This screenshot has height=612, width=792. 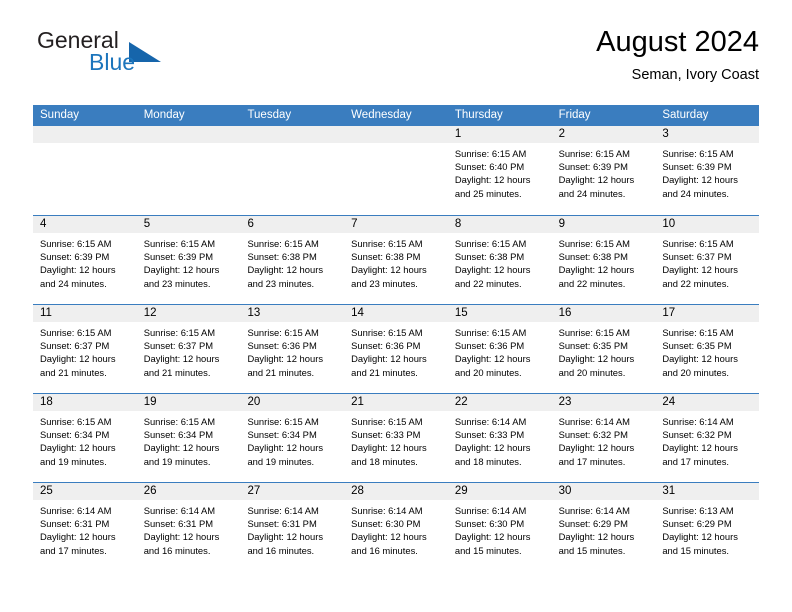 What do you see at coordinates (292, 491) in the screenshot?
I see `day-number: 27` at bounding box center [292, 491].